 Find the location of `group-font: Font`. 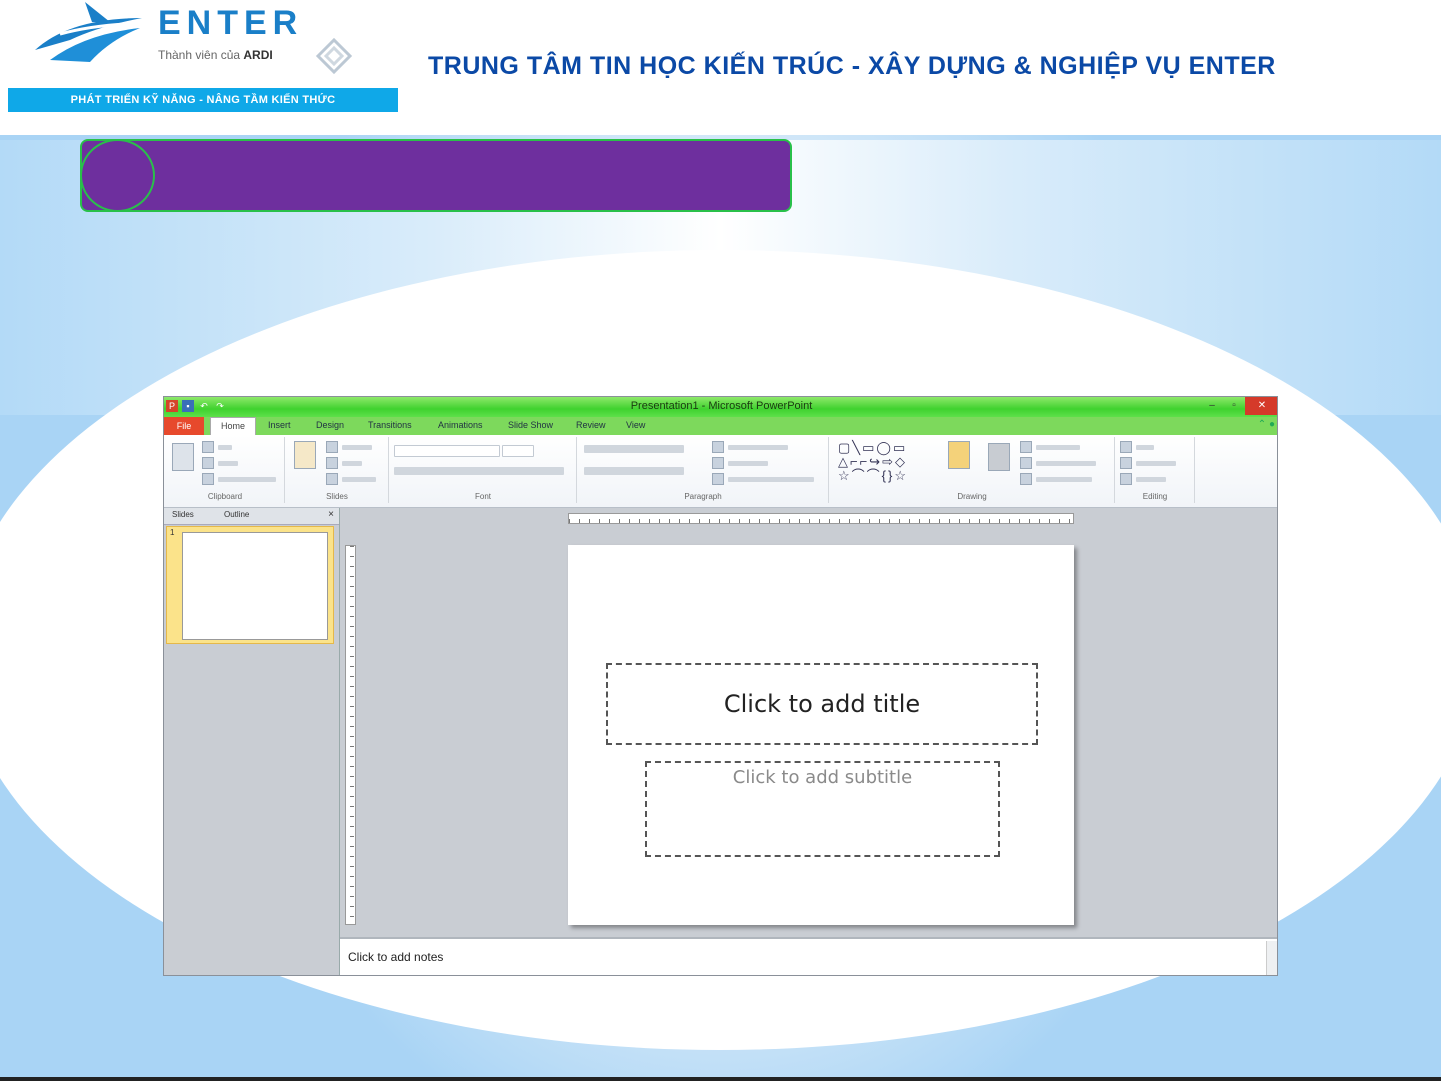

group-font: Font is located at coordinates (483, 470).